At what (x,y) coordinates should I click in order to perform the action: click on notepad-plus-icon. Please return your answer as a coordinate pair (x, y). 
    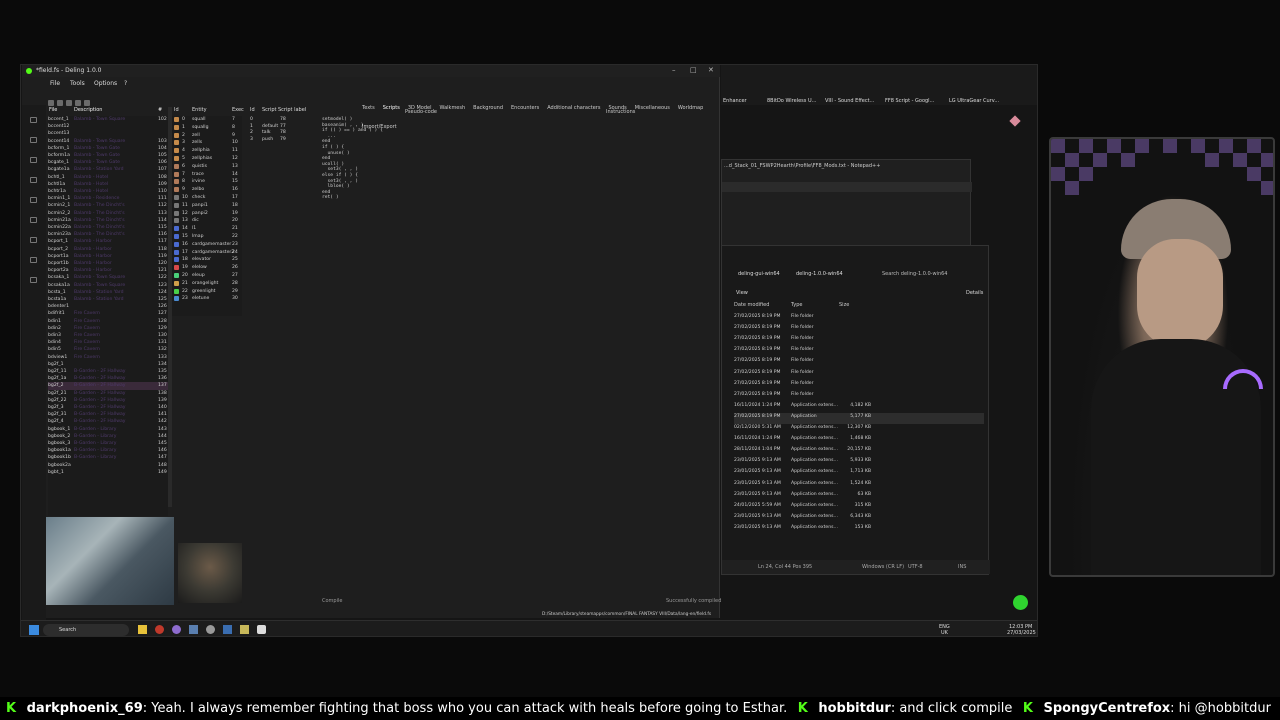
    Looking at the image, I should click on (244, 629).